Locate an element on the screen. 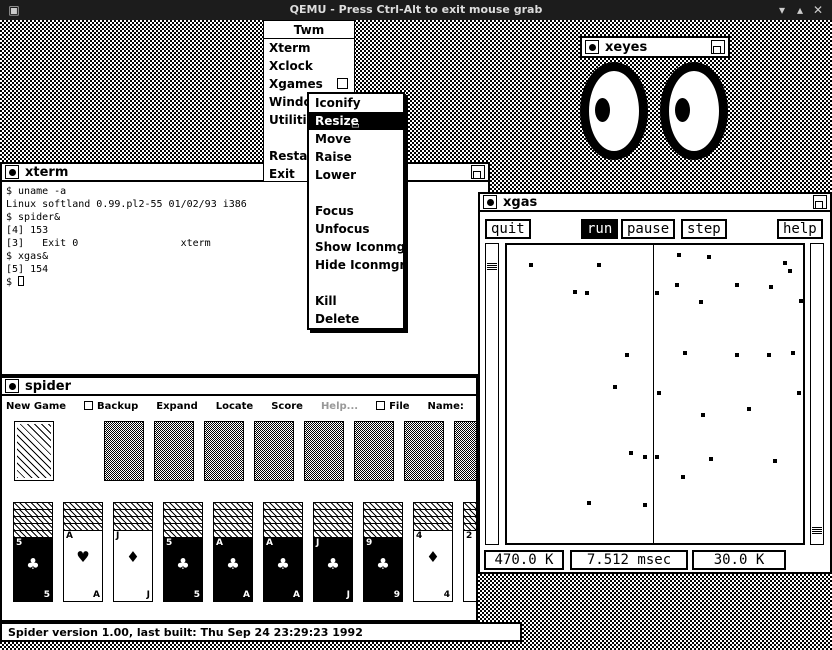  name-label: Name: is located at coordinates (445, 406).